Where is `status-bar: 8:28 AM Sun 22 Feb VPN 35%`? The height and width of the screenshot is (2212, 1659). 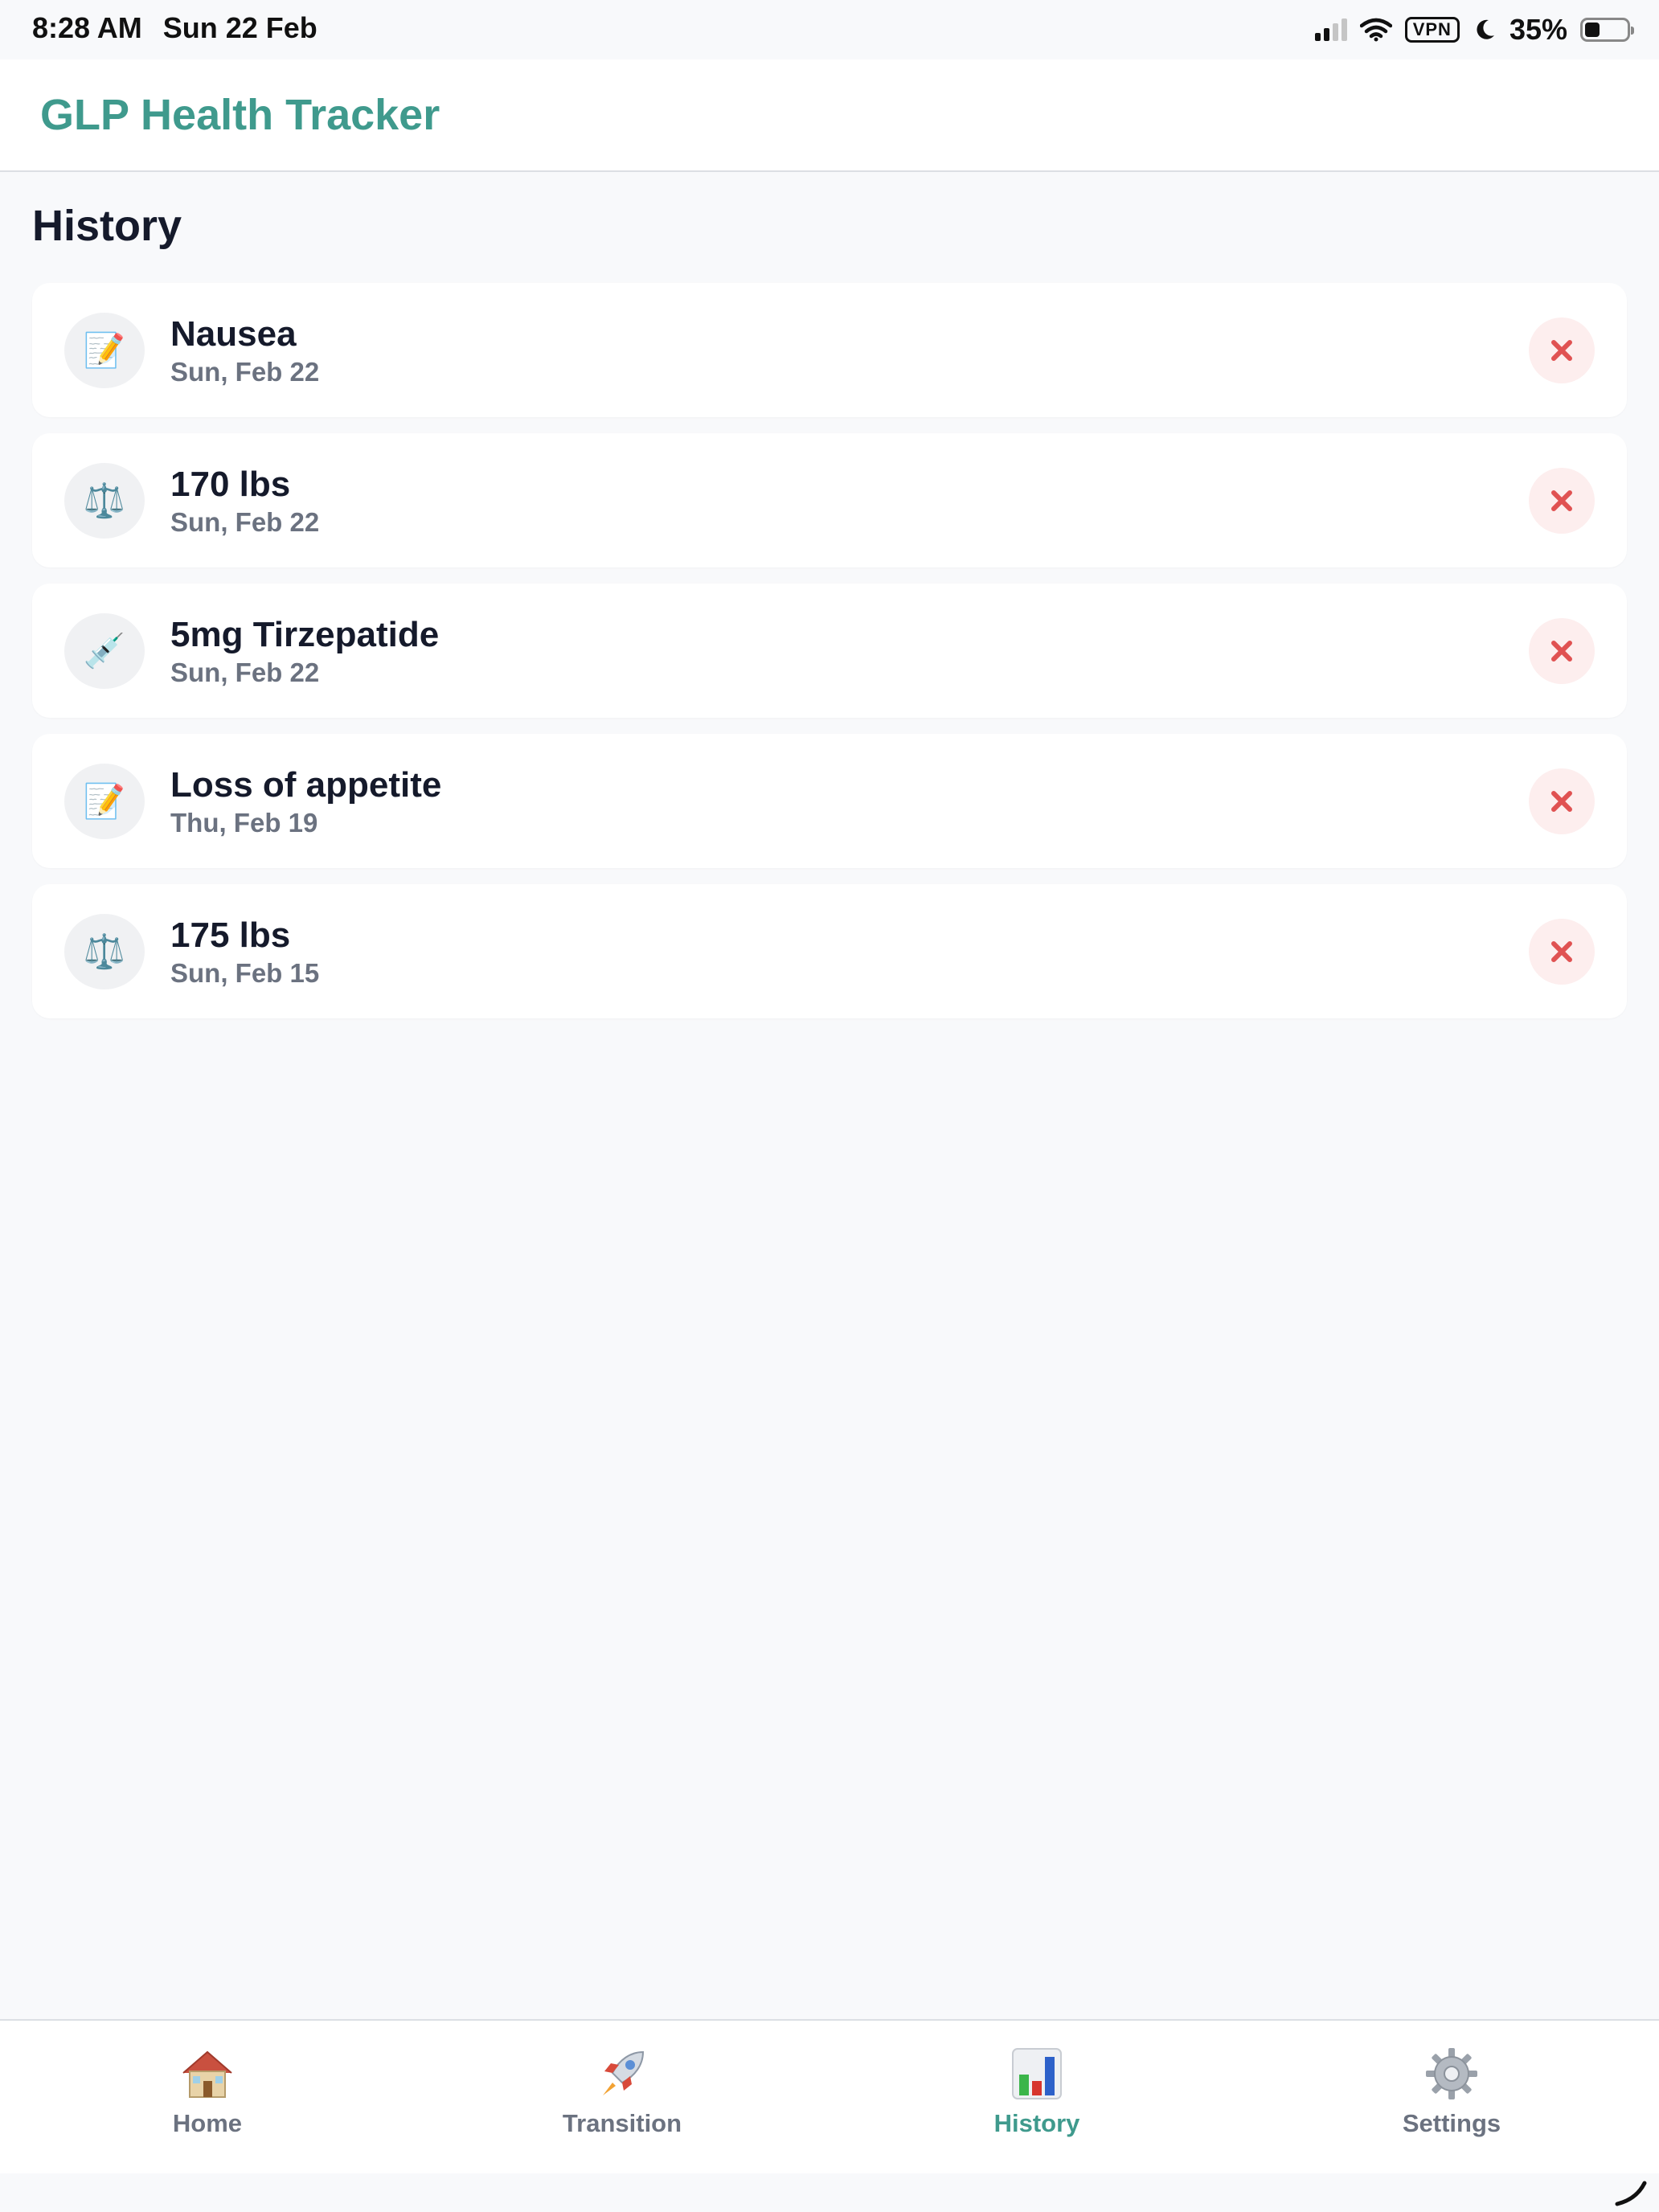 status-bar: 8:28 AM Sun 22 Feb VPN 35% is located at coordinates (829, 29).